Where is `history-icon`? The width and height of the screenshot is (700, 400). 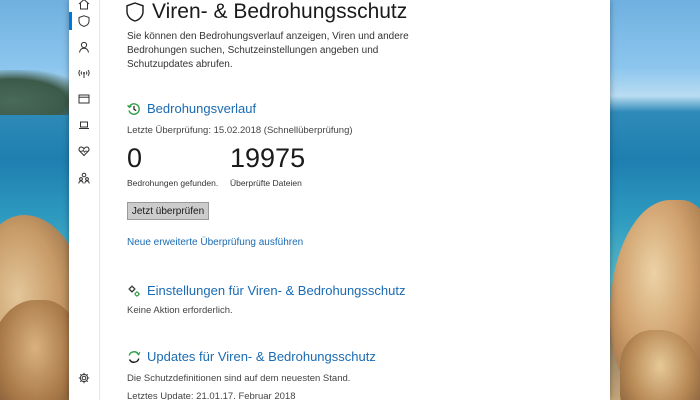 history-icon is located at coordinates (133, 108).